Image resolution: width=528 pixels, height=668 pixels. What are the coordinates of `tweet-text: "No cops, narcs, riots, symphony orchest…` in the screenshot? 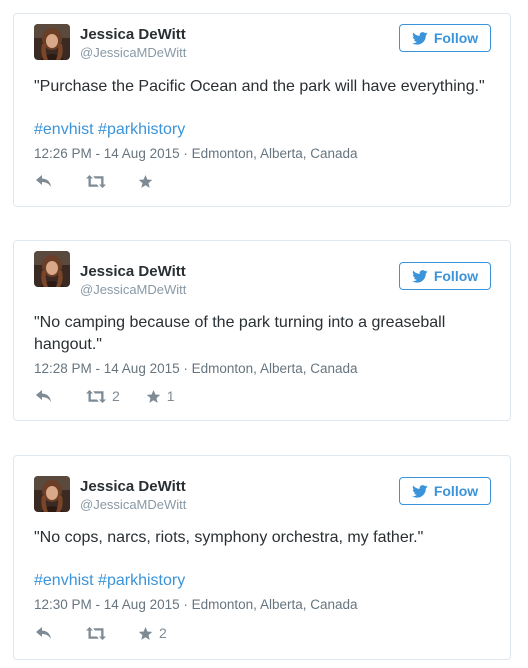 It's located at (229, 537).